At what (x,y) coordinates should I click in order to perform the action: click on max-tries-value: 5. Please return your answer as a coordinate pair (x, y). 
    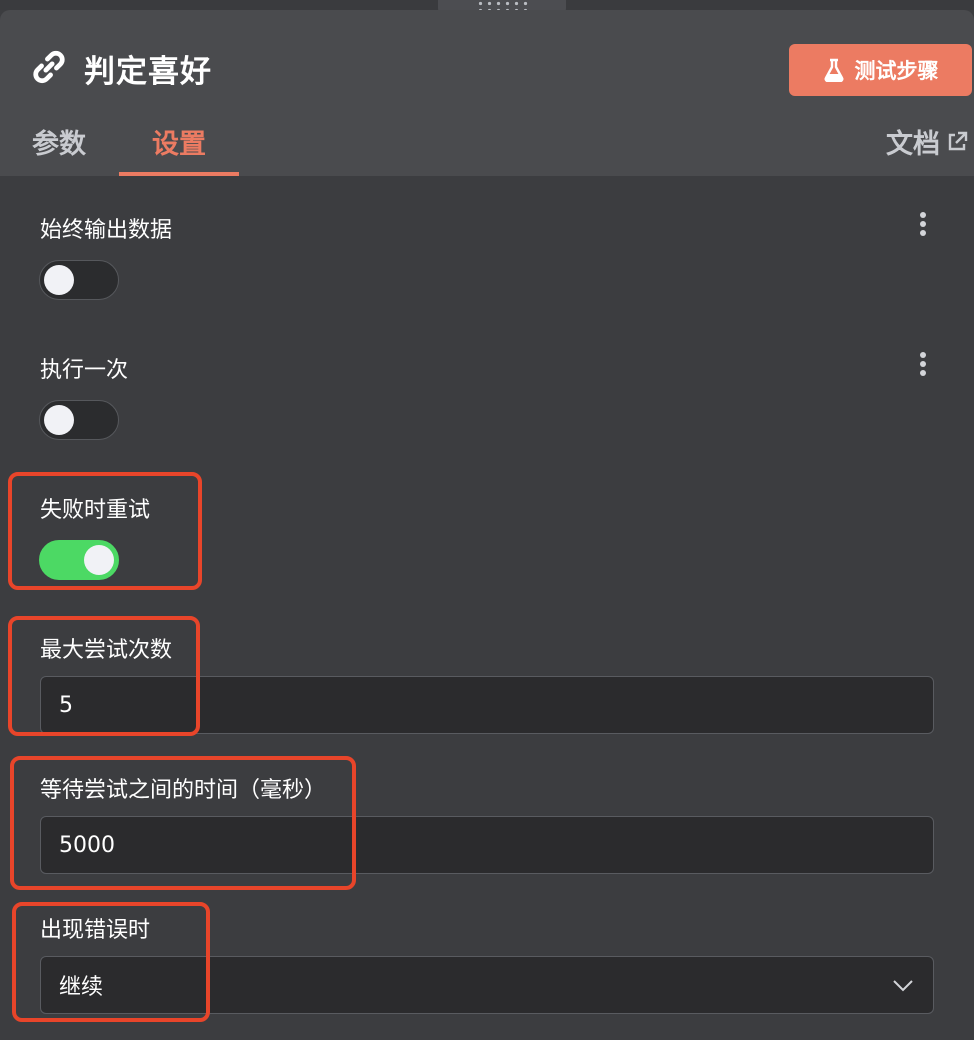
    Looking at the image, I should click on (66, 705).